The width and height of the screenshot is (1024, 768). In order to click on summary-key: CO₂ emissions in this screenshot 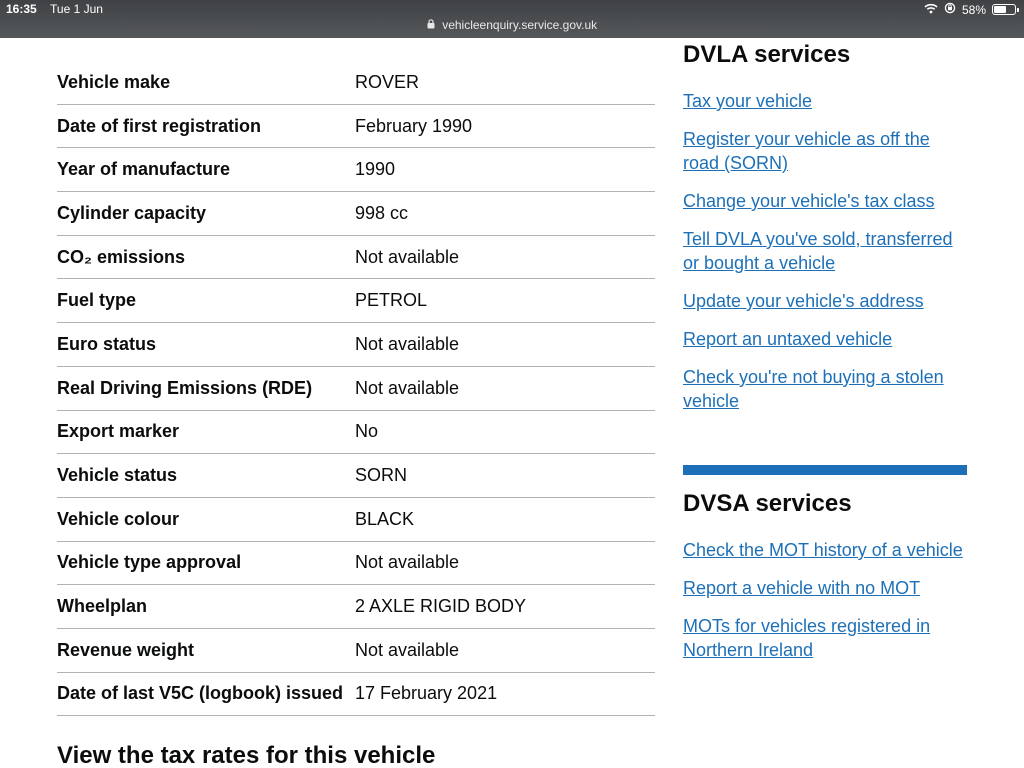, I will do `click(121, 256)`.